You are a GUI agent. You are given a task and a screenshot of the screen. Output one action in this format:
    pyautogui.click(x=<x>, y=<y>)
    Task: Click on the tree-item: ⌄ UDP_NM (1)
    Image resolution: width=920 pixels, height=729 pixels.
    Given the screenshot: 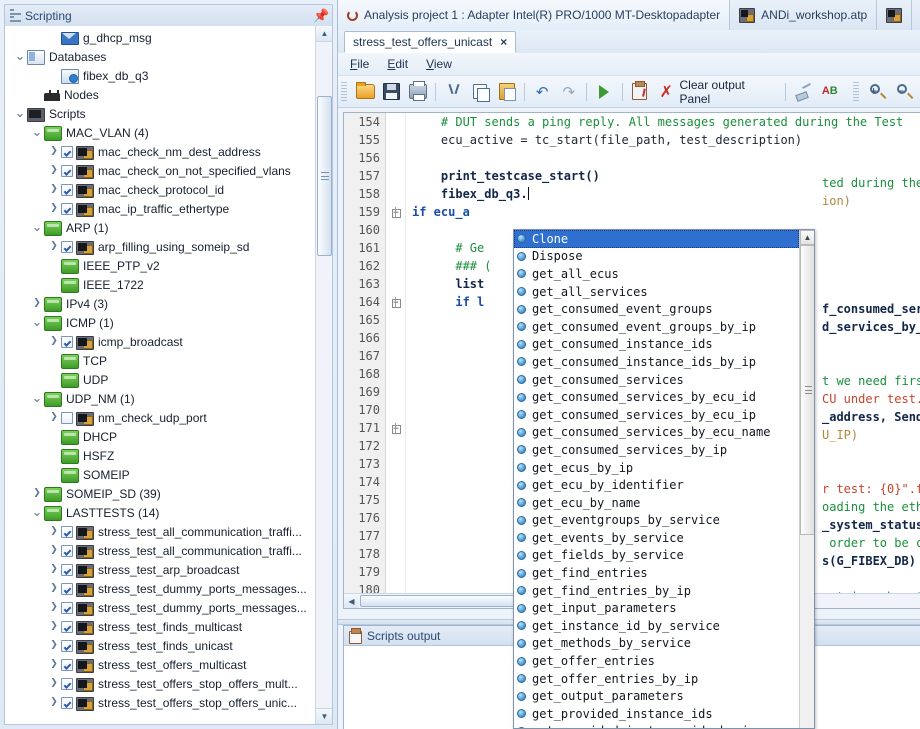 What is the action you would take?
    pyautogui.click(x=159, y=398)
    